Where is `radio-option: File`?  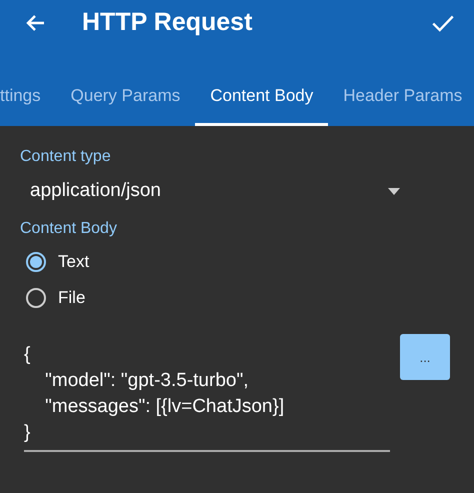 radio-option: File is located at coordinates (53, 298).